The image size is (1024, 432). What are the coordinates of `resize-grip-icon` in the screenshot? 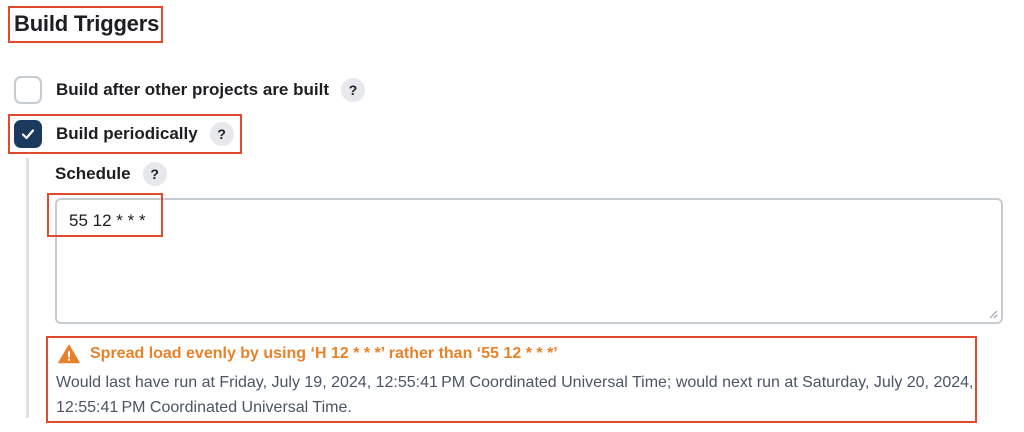 It's located at (993, 314).